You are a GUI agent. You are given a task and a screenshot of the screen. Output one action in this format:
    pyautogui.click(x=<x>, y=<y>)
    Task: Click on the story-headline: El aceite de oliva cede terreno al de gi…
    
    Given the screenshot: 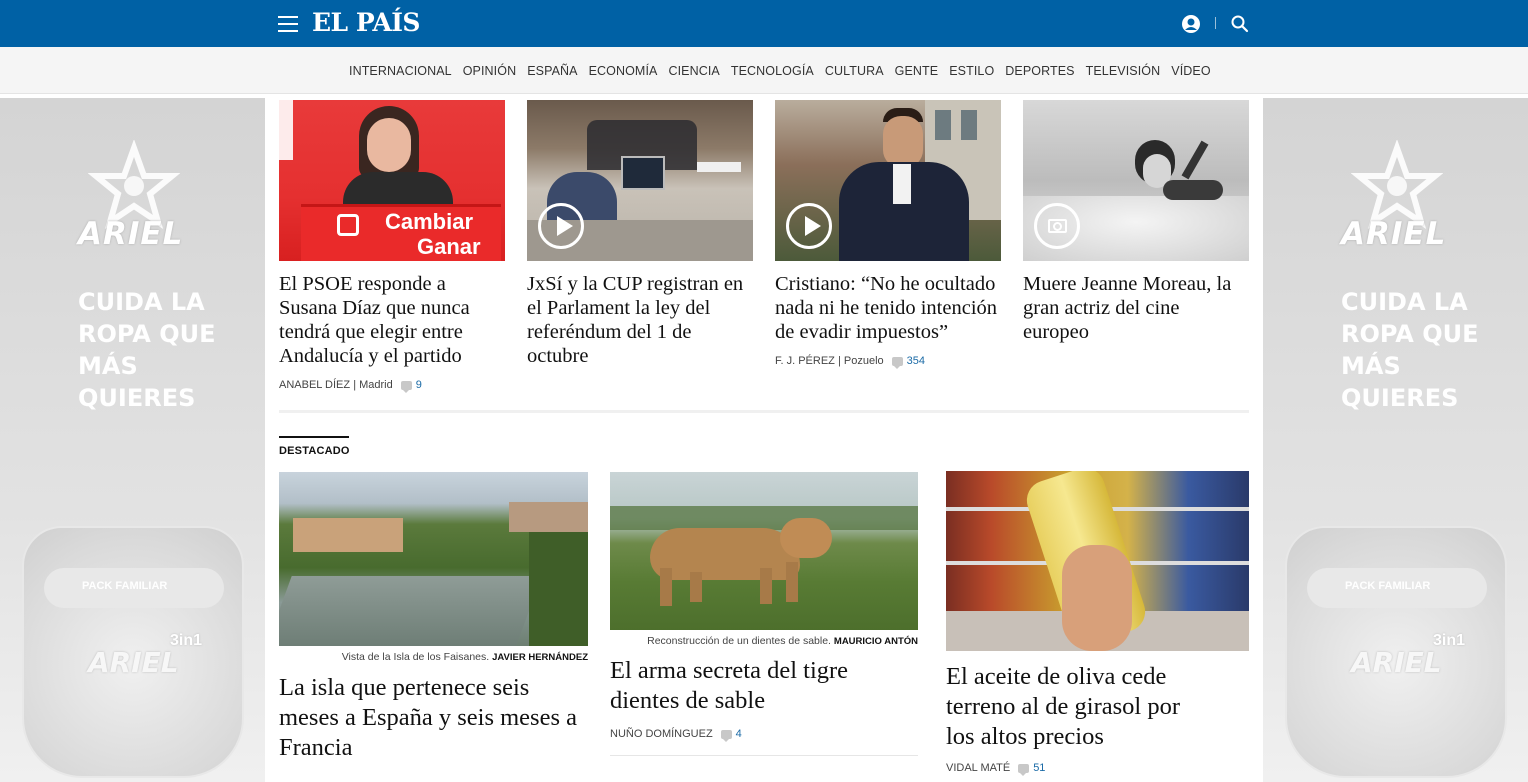 What is the action you would take?
    pyautogui.click(x=1076, y=707)
    